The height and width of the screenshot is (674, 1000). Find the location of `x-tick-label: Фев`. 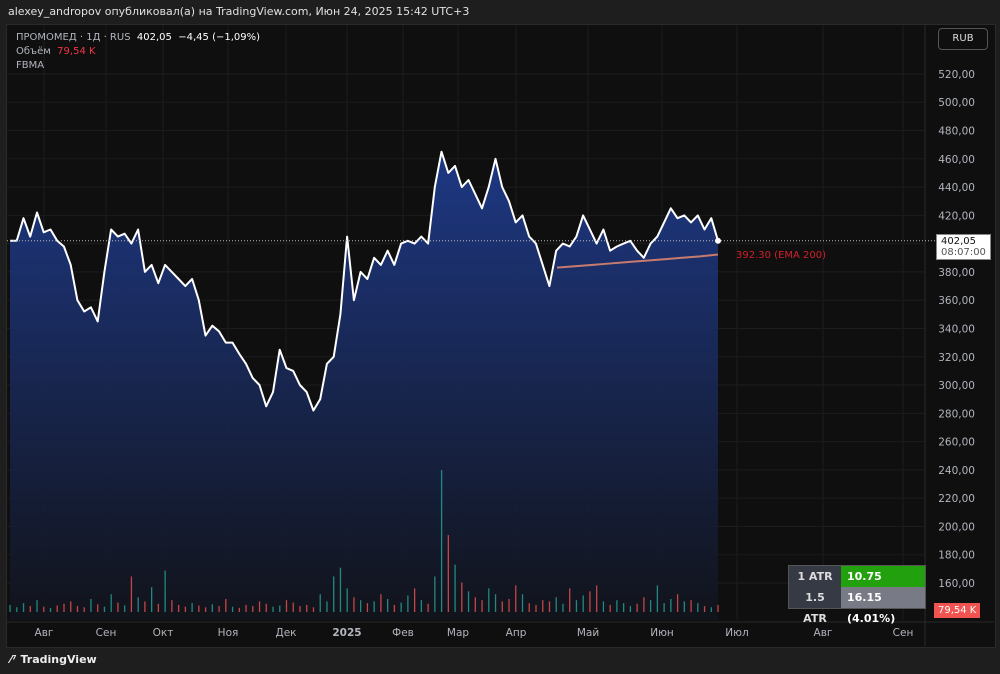

x-tick-label: Фев is located at coordinates (403, 633).